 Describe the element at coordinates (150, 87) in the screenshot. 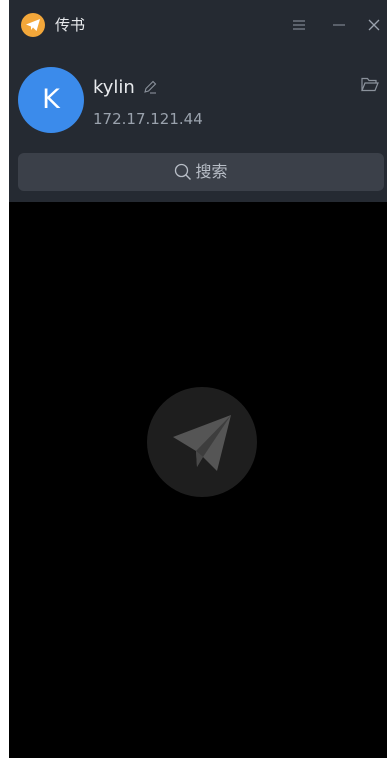

I see `edit-pencil-icon` at that location.